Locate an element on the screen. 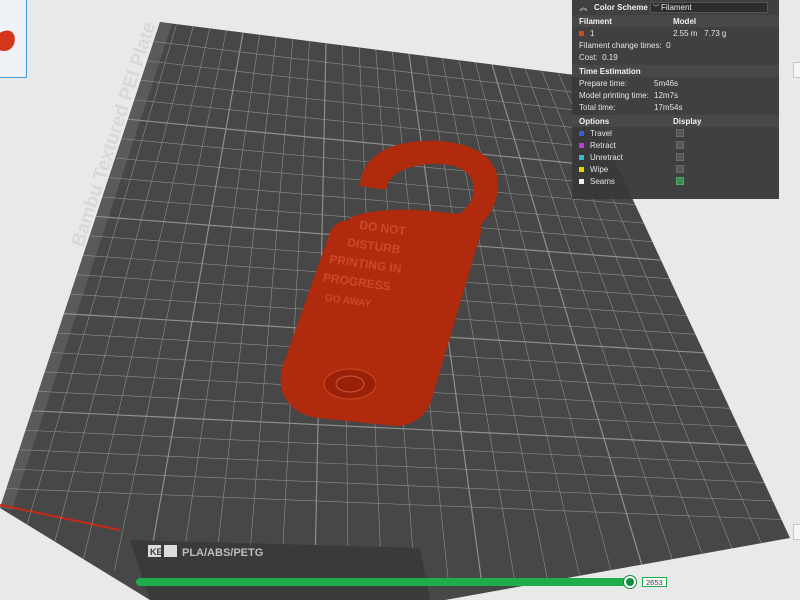 The height and width of the screenshot is (600, 800). option-row-seams: Seams is located at coordinates (675, 181).